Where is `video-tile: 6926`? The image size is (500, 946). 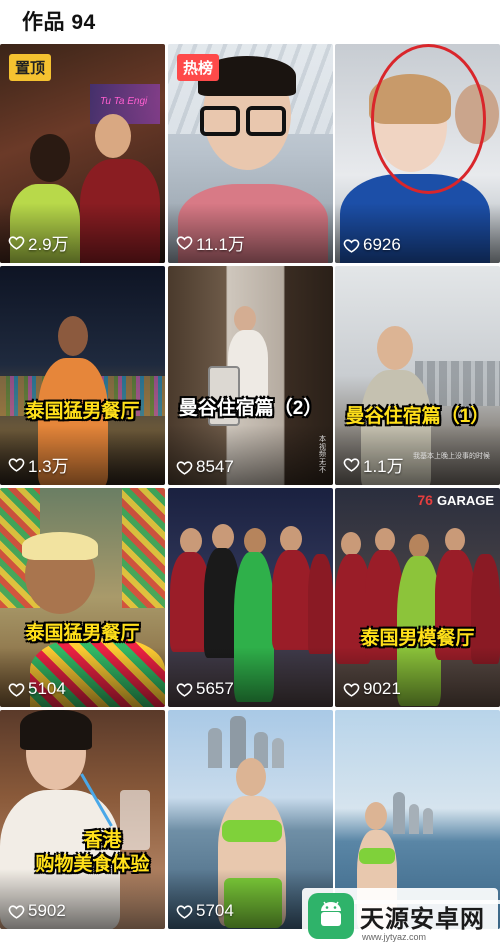 video-tile: 6926 is located at coordinates (417, 153).